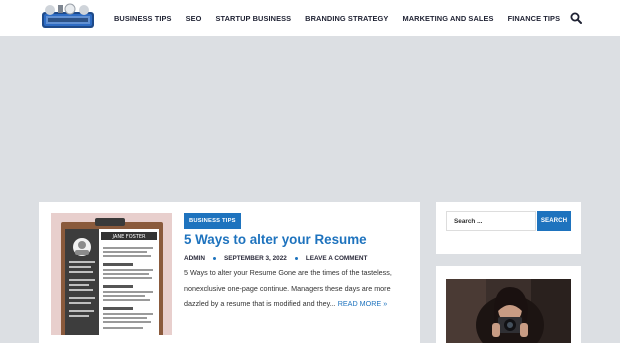 The image size is (620, 343). Describe the element at coordinates (194, 258) in the screenshot. I see `post-author: ADMIN` at that location.